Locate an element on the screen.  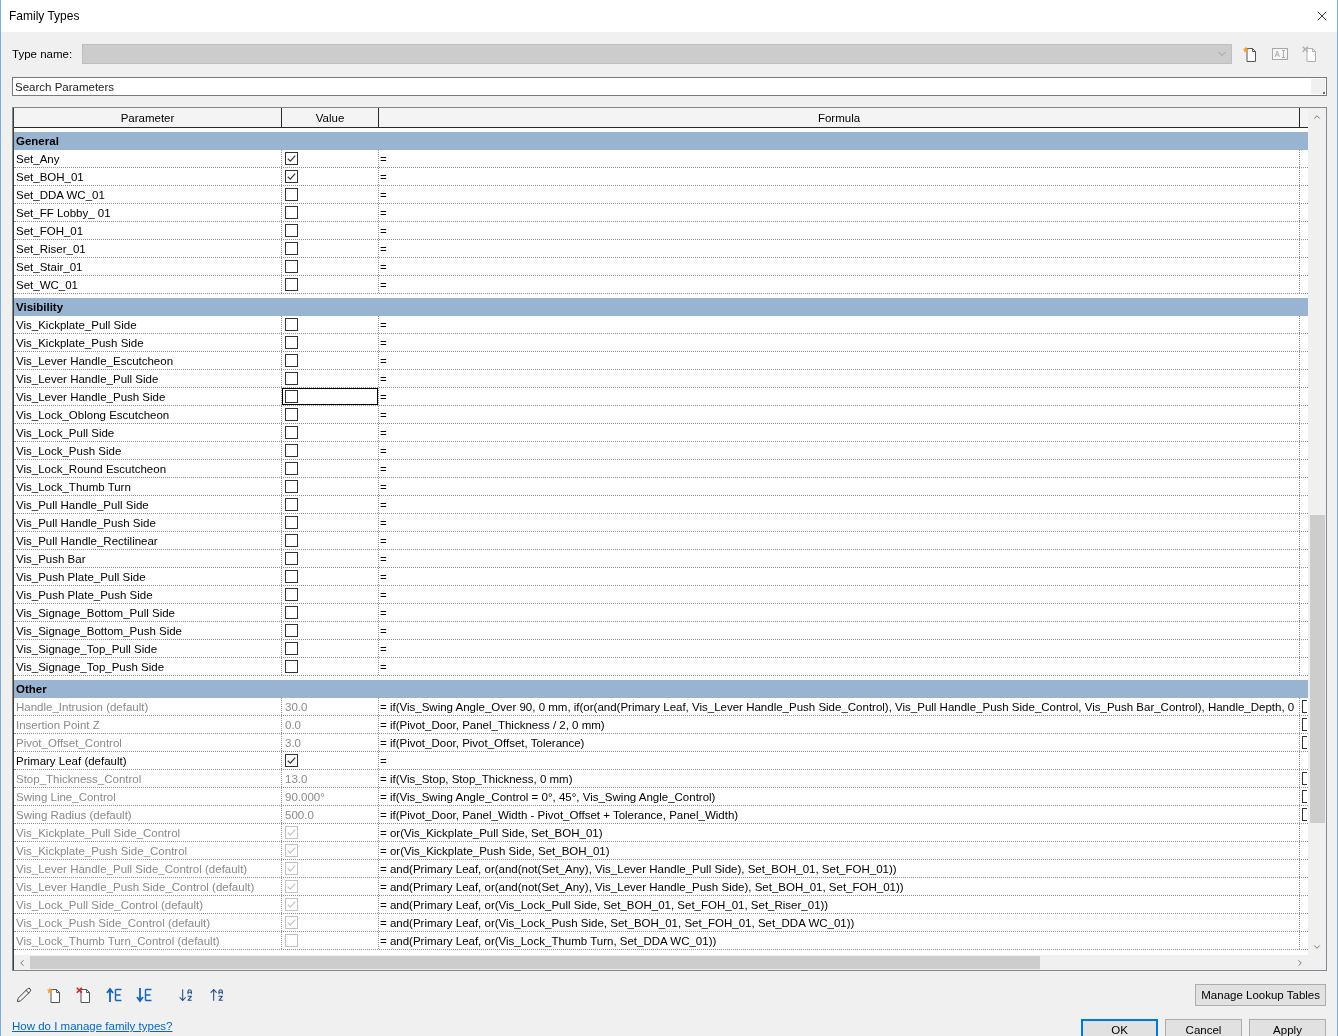
help-link: How do I manage family types? is located at coordinates (92, 1026).